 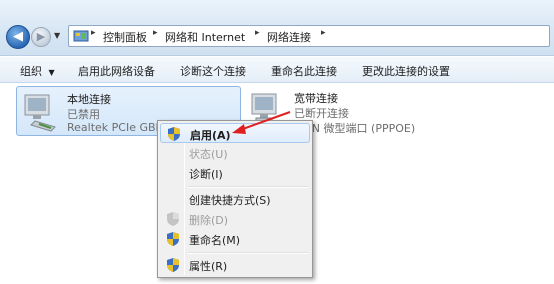 I want to click on menu-item-status: 状态(U), so click(x=235, y=153).